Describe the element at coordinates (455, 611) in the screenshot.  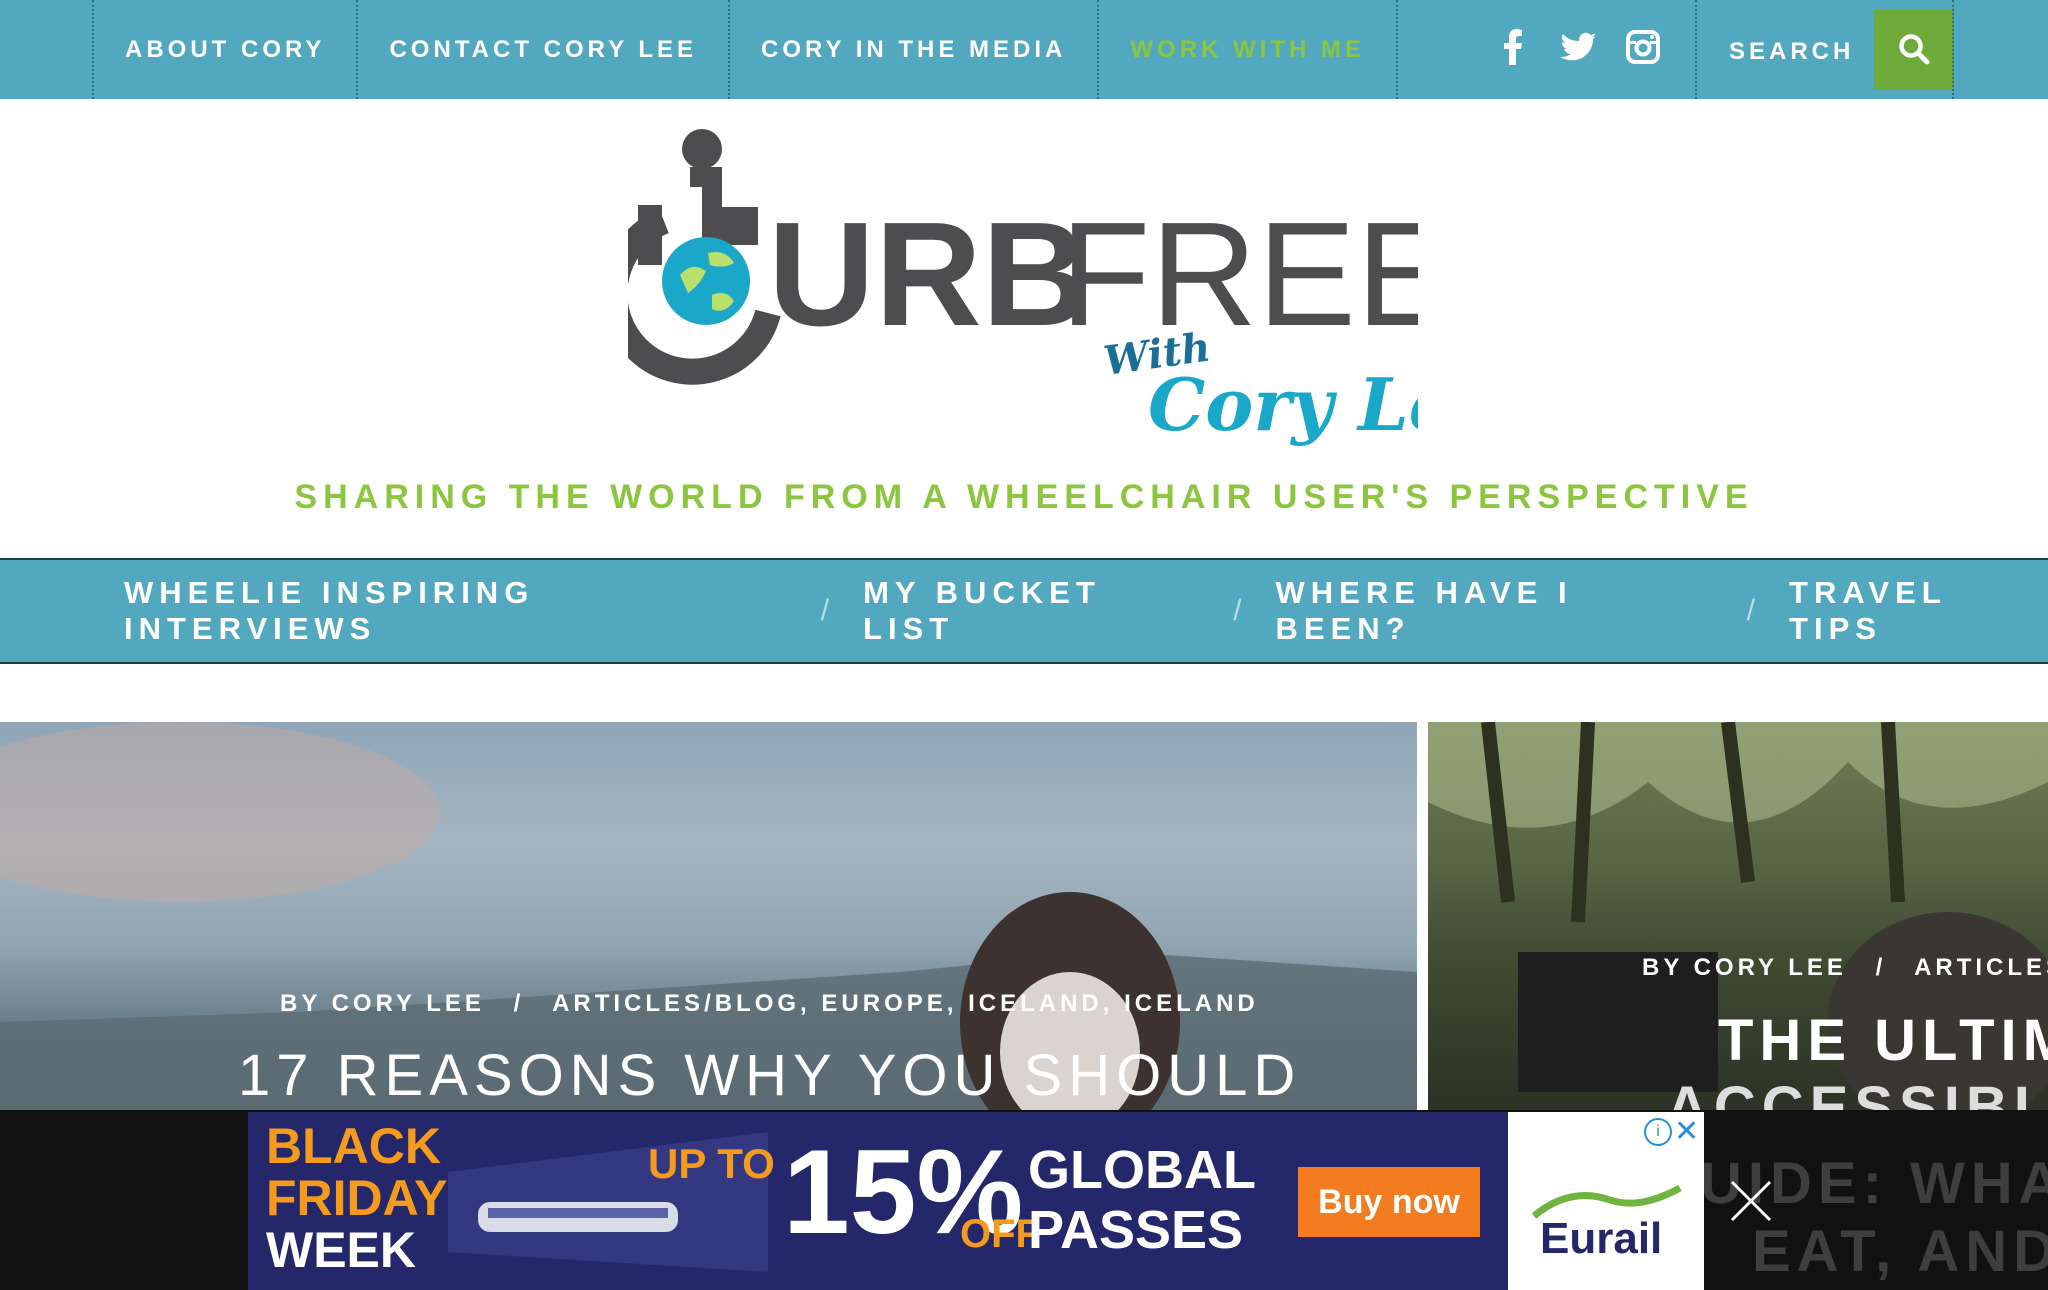
I see `mainnav-interviews: WHEELIE INSPIRING INTERVIEWS` at that location.